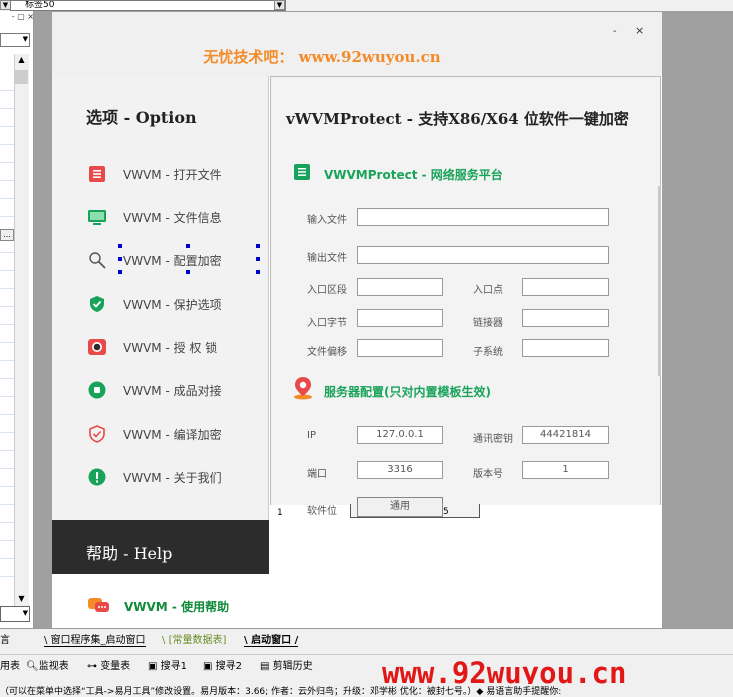 The width and height of the screenshot is (733, 697). What do you see at coordinates (229, 666) in the screenshot?
I see `toolbar-label: 搜寻2` at bounding box center [229, 666].